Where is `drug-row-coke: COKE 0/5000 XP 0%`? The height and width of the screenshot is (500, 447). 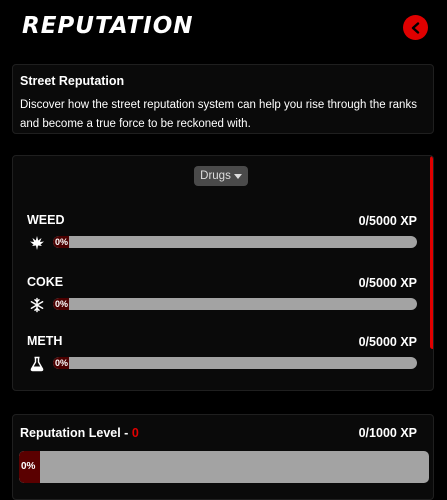 drug-row-coke: COKE 0/5000 XP 0% is located at coordinates (222, 300).